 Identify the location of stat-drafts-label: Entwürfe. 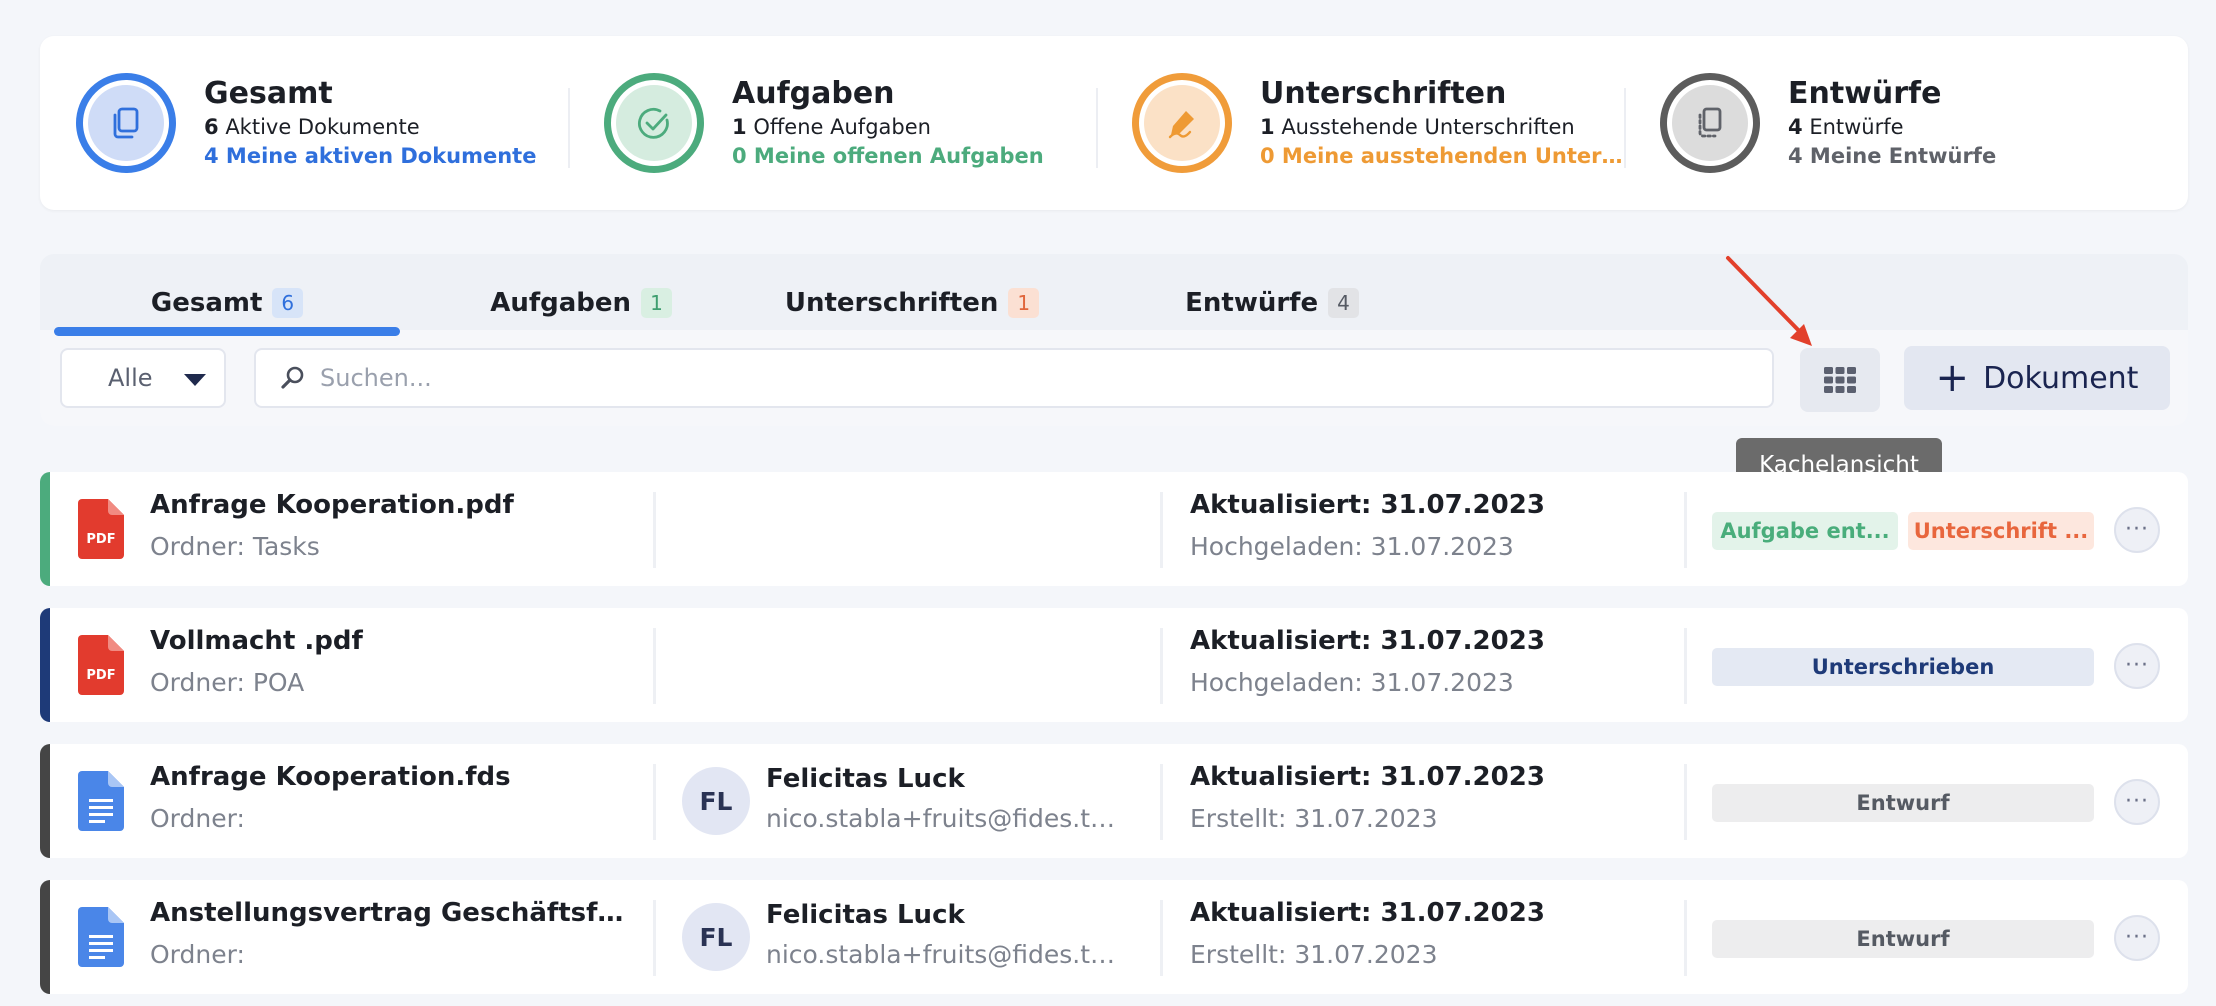
(1856, 127).